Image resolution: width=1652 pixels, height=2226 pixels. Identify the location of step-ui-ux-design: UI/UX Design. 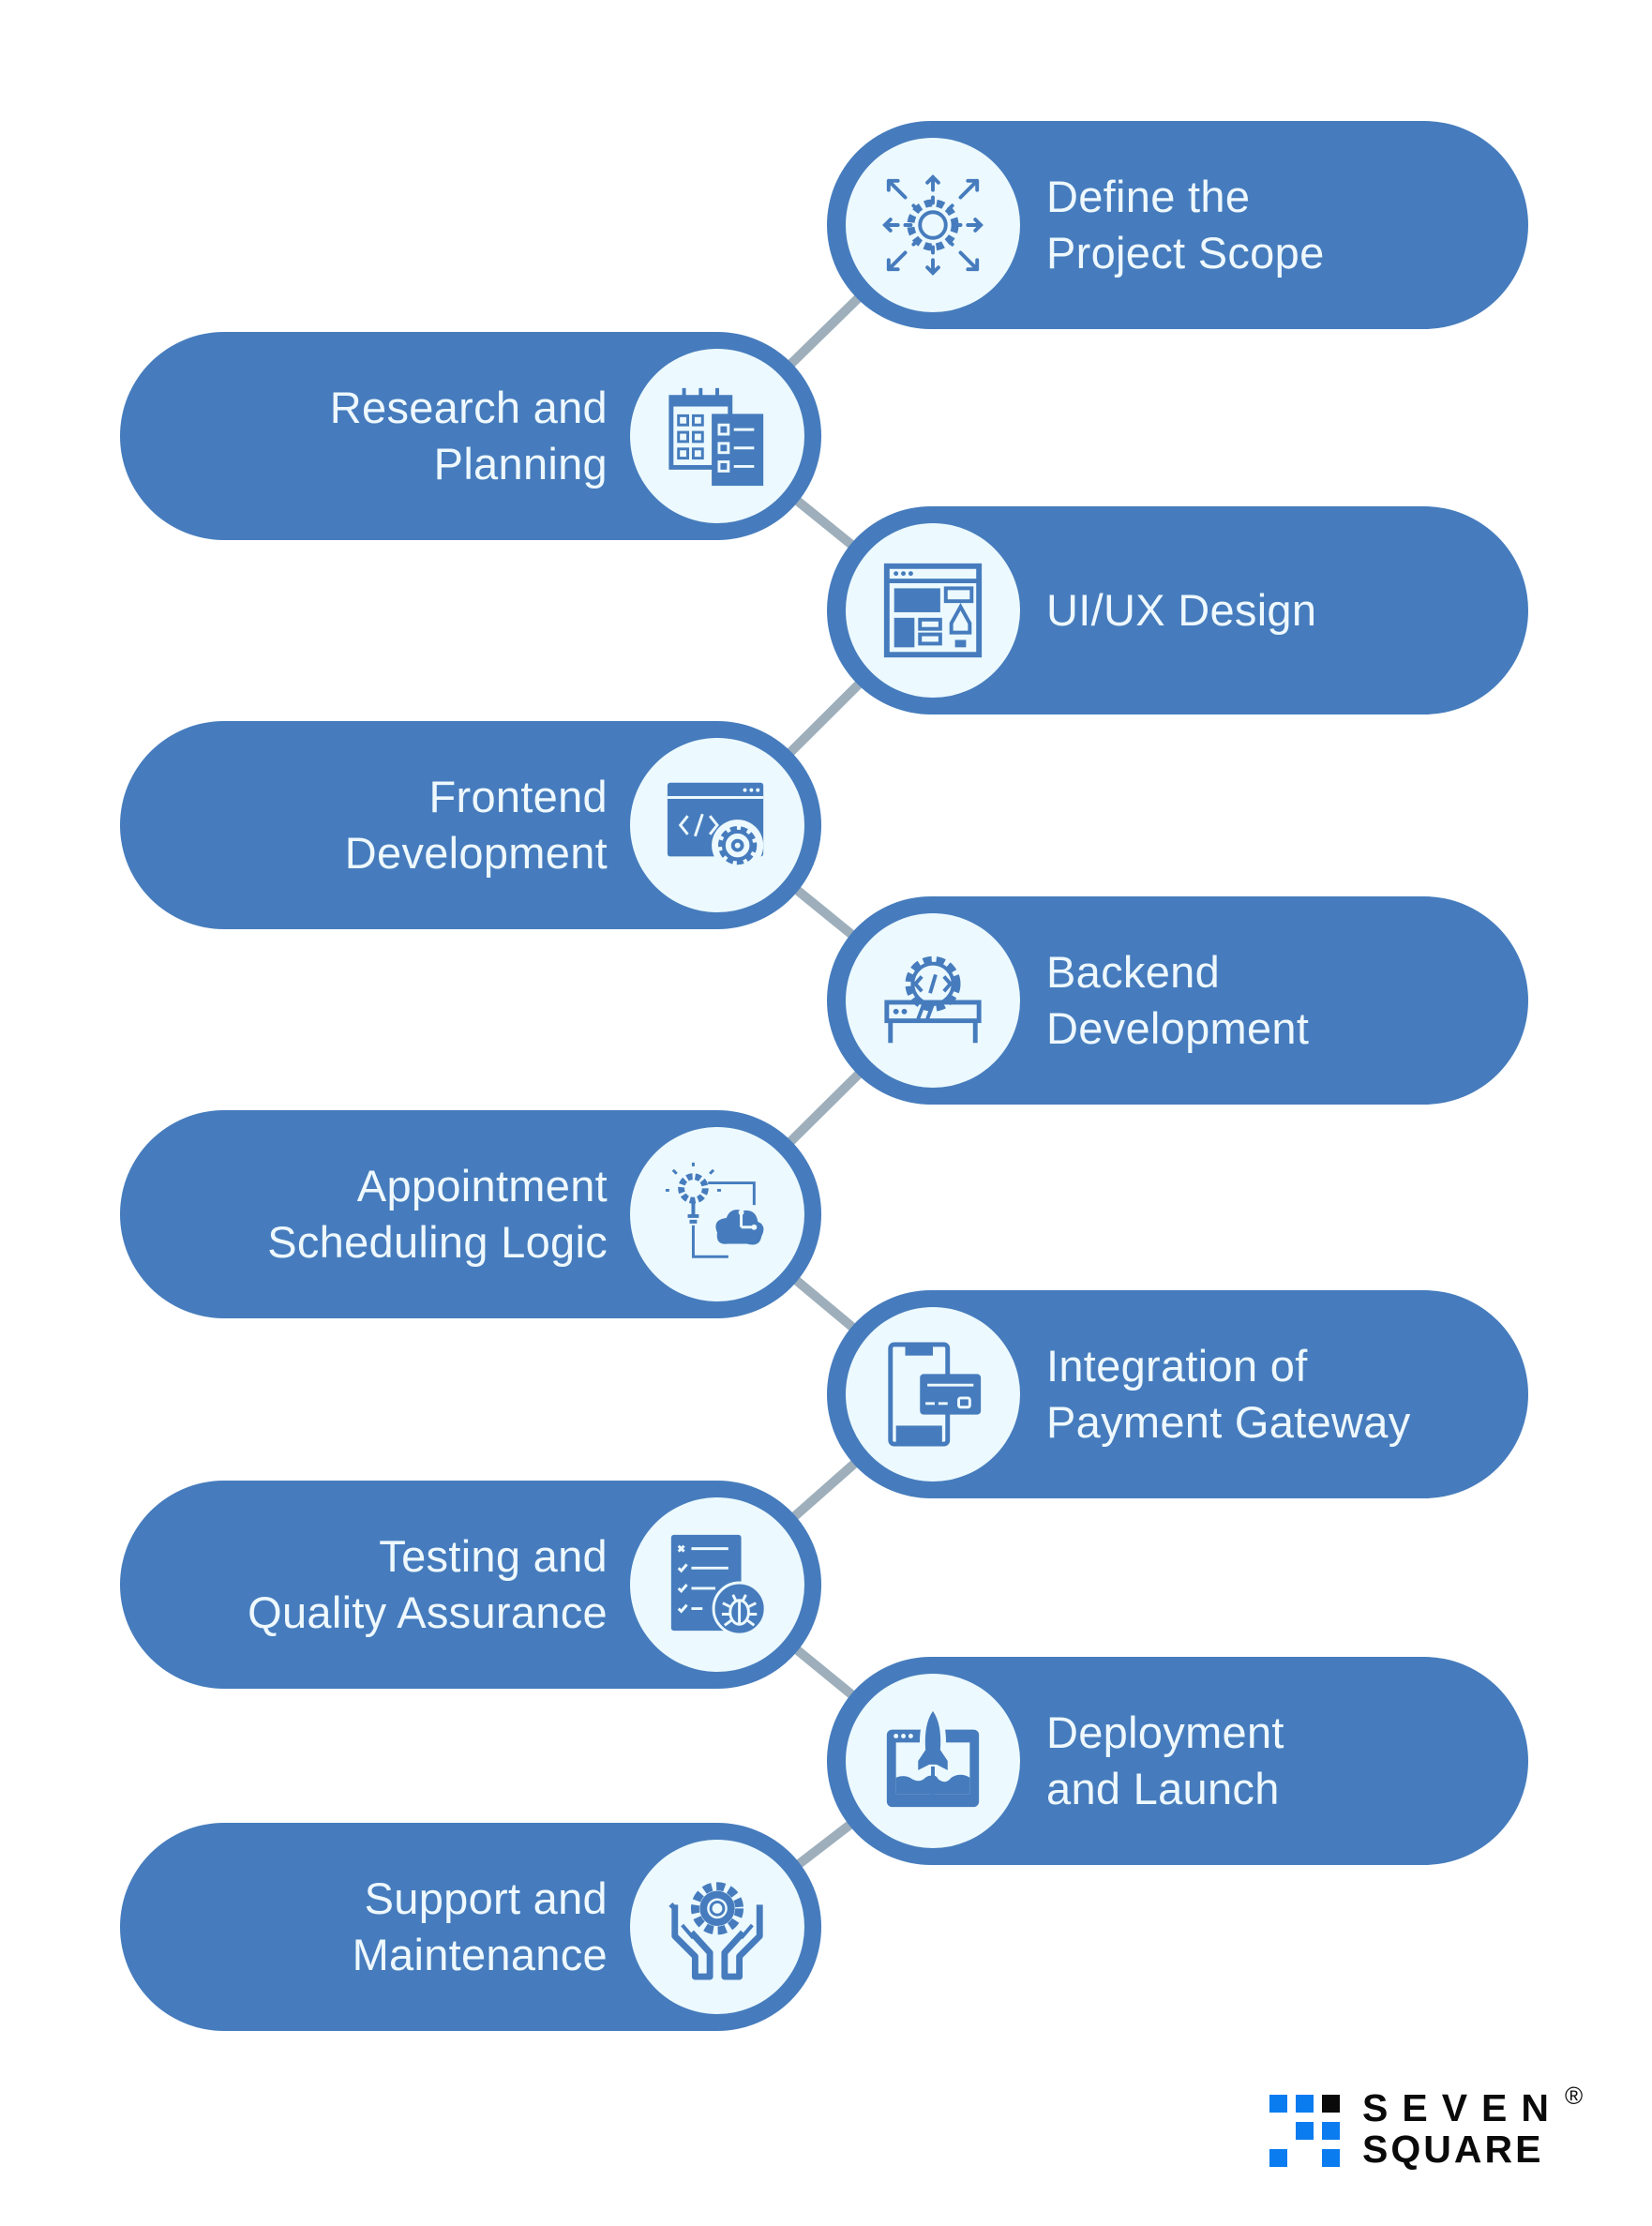
(1177, 610).